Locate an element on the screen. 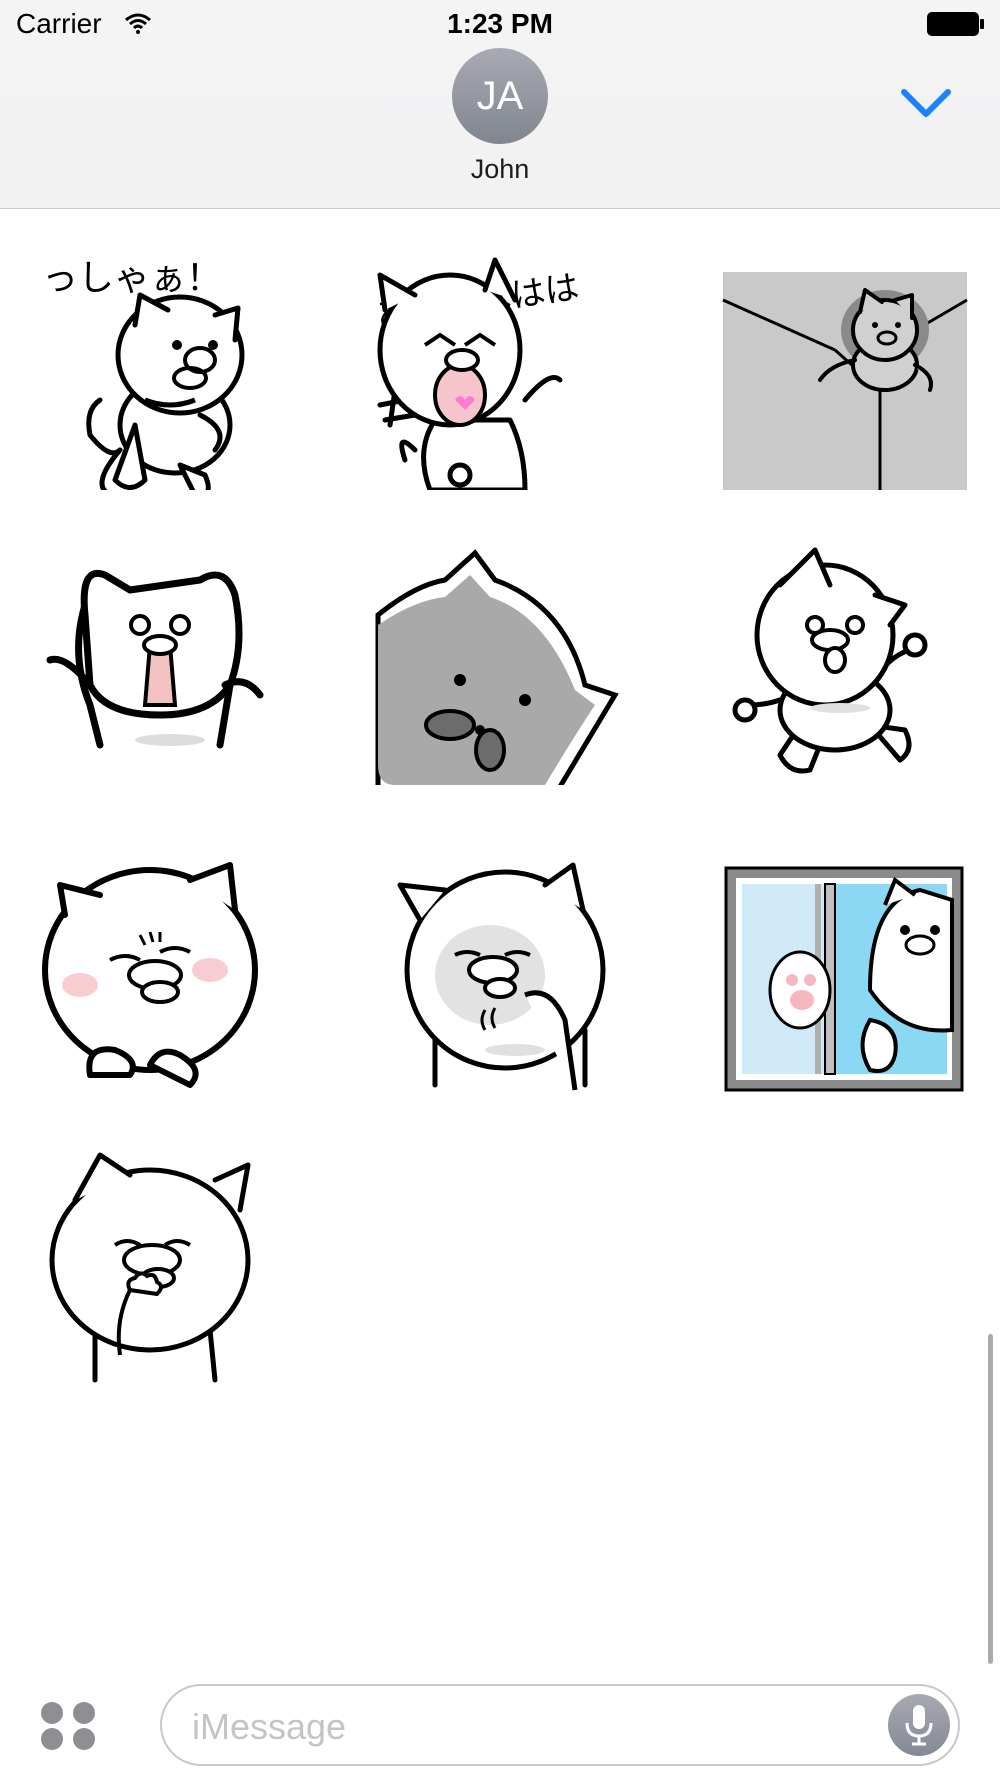 The image size is (1000, 1778). chevron-down-icon is located at coordinates (926, 102).